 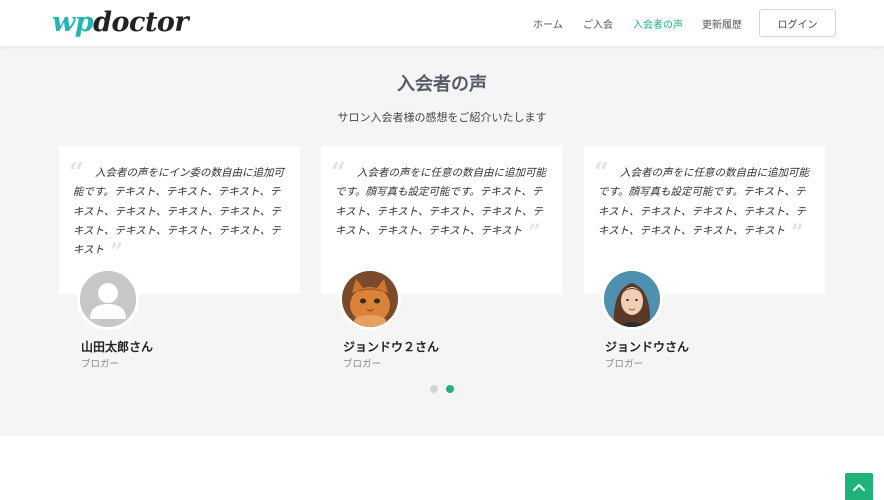 What do you see at coordinates (442, 389) in the screenshot?
I see `carousel-dots` at bounding box center [442, 389].